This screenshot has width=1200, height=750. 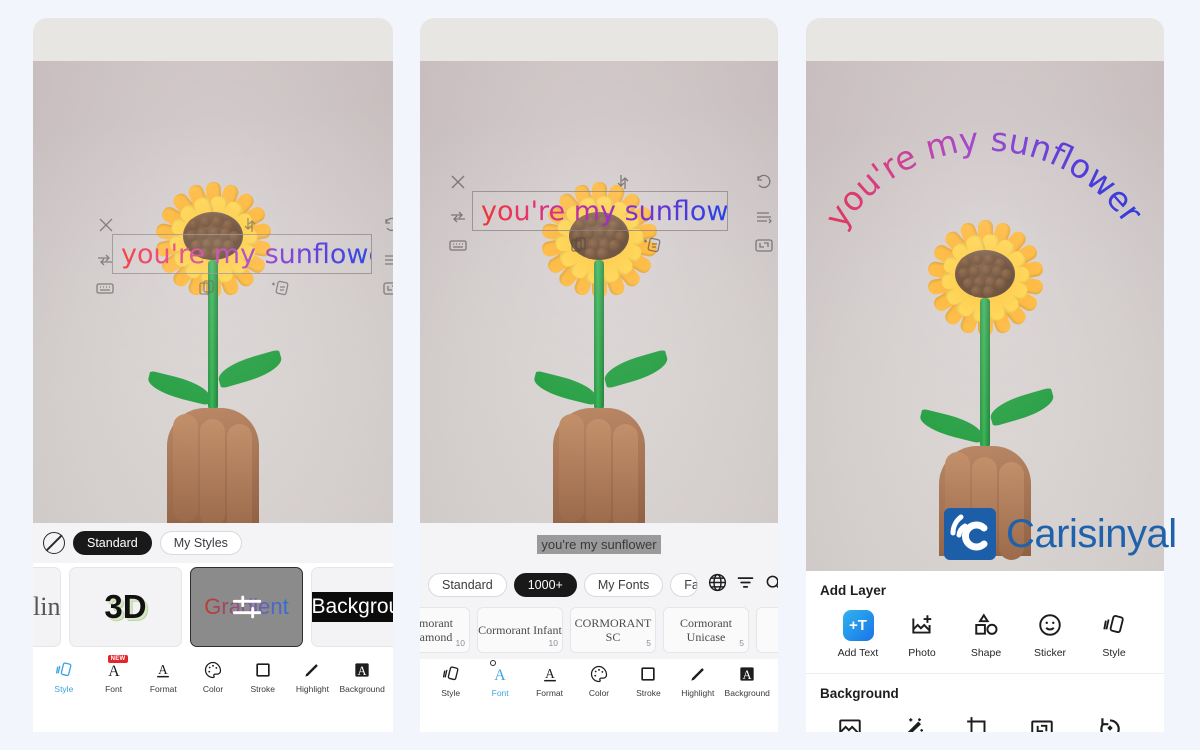 I want to click on tab-font-1: NEW A Font, so click(x=114, y=674).